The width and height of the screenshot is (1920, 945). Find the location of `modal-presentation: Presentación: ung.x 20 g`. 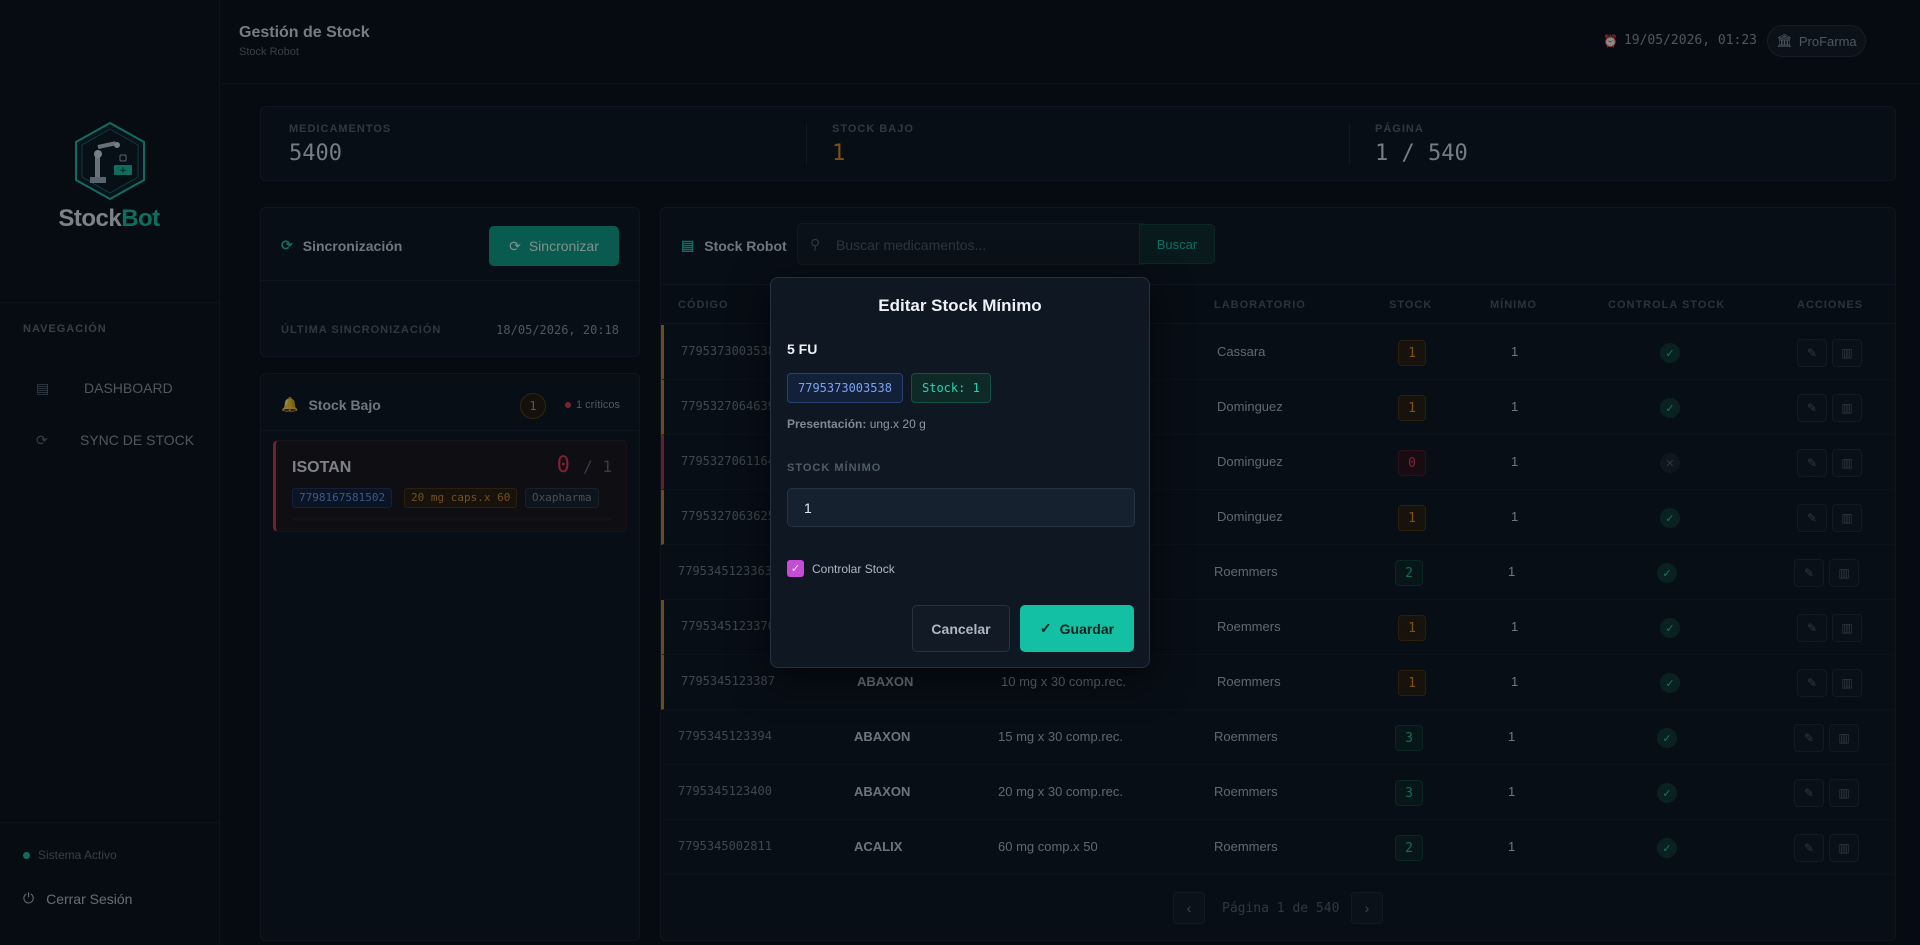

modal-presentation: Presentación: ung.x 20 g is located at coordinates (856, 424).